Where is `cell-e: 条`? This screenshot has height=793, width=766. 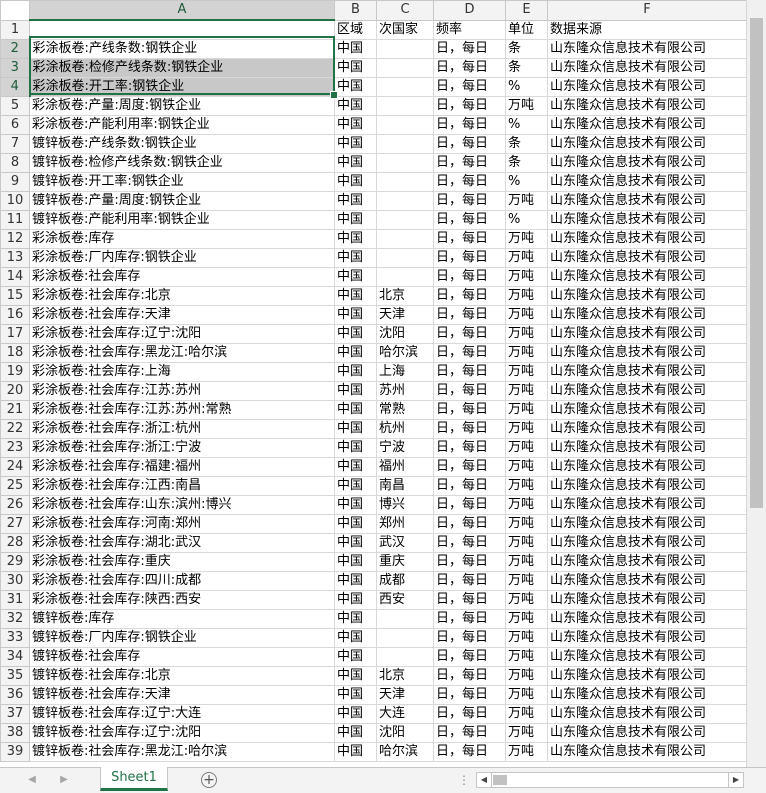
cell-e: 条 is located at coordinates (526, 143).